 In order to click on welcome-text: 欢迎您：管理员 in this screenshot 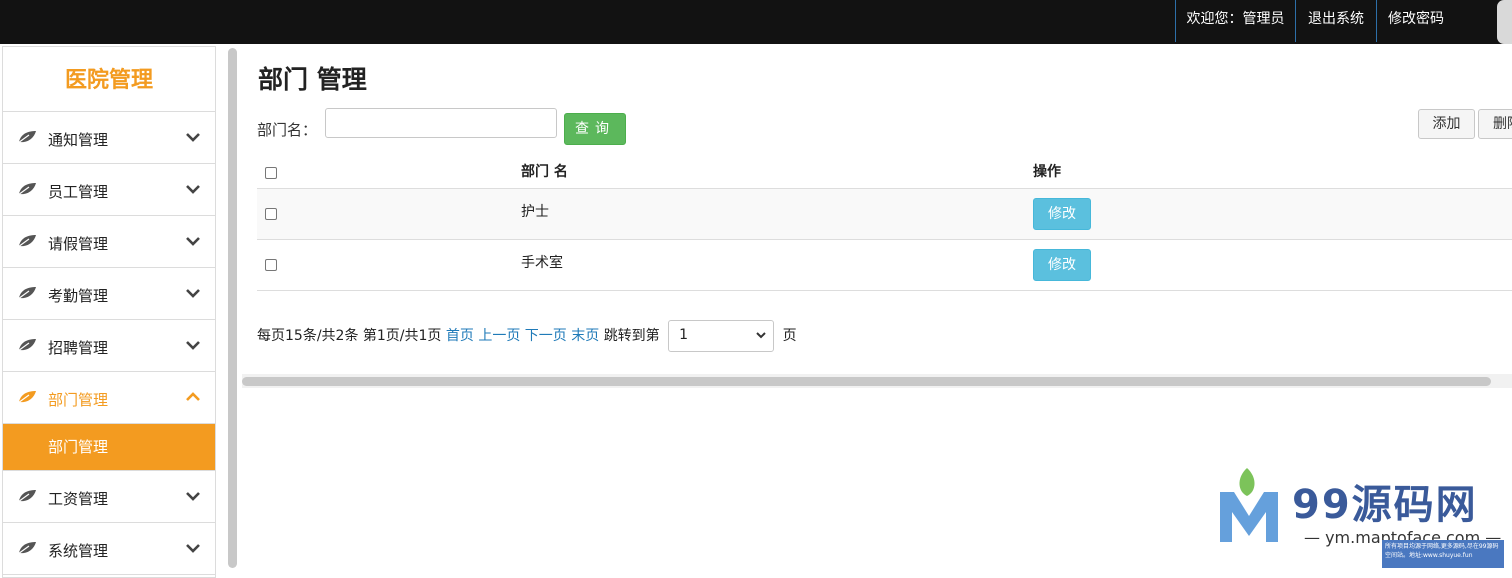, I will do `click(1235, 21)`.